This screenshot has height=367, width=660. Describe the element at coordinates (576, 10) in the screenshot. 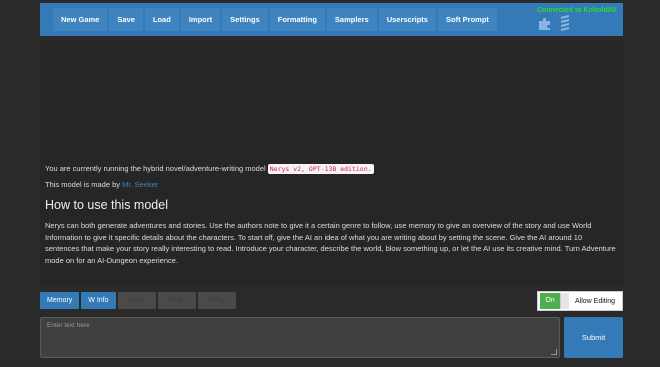

I see `connection-status: Connected to KoboldAI!` at that location.